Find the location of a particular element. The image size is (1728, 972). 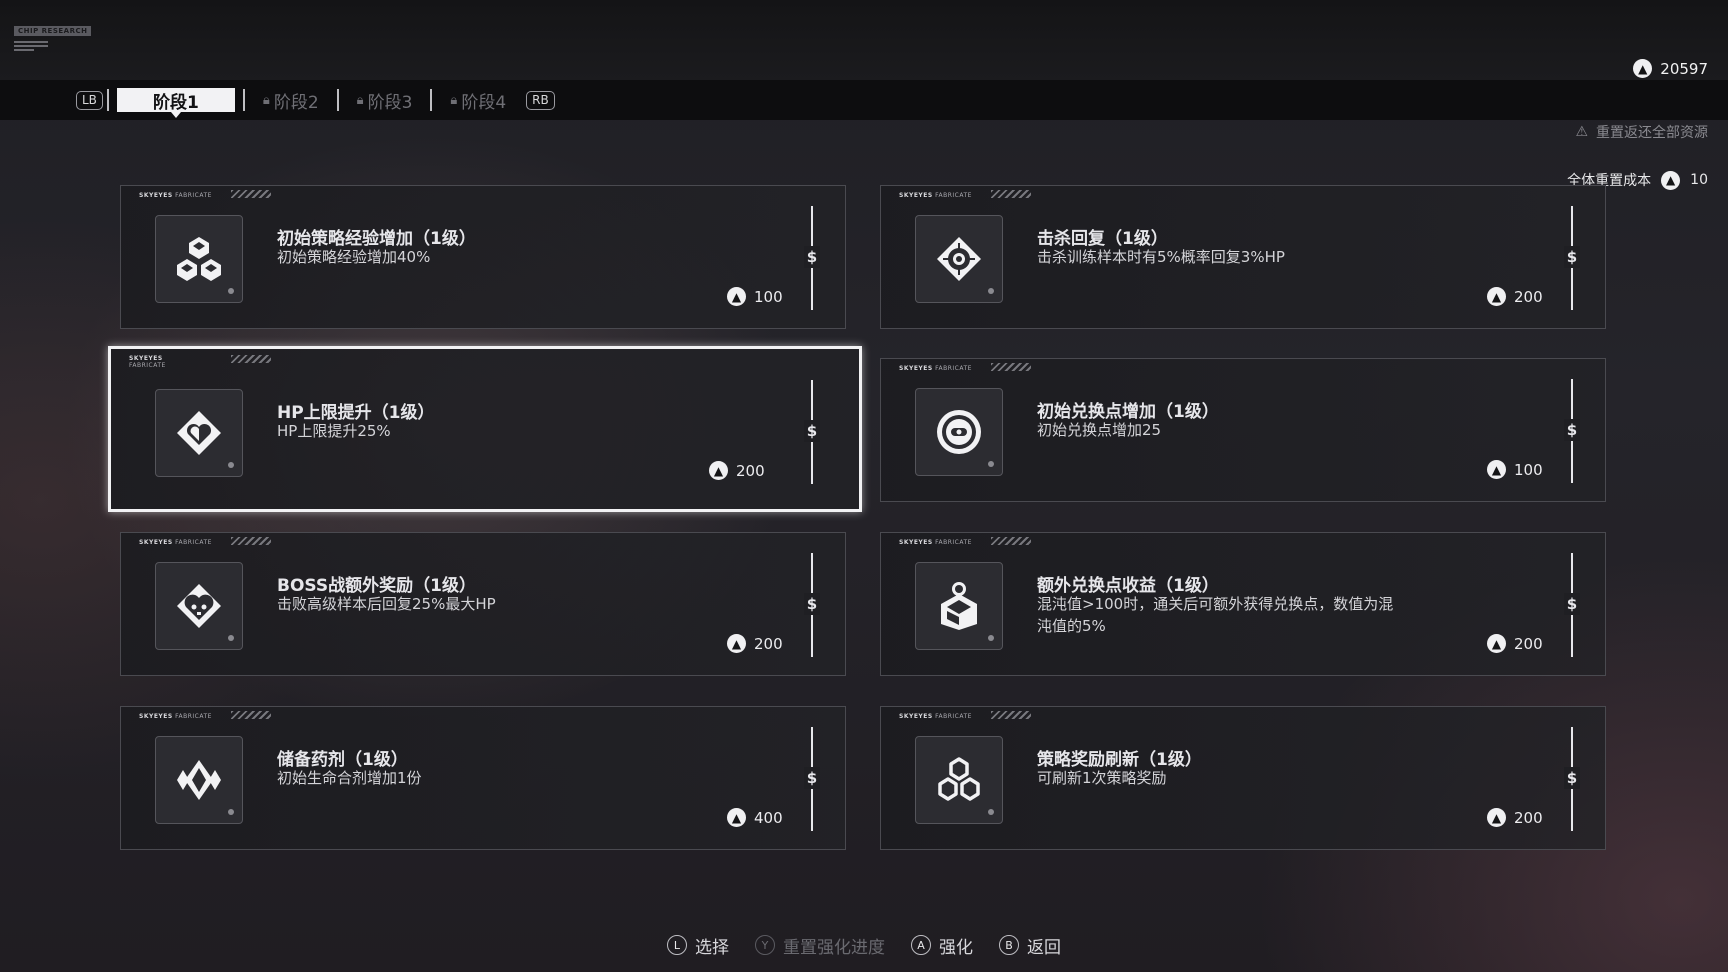

currency-display: ▲ 20597 is located at coordinates (1670, 68).